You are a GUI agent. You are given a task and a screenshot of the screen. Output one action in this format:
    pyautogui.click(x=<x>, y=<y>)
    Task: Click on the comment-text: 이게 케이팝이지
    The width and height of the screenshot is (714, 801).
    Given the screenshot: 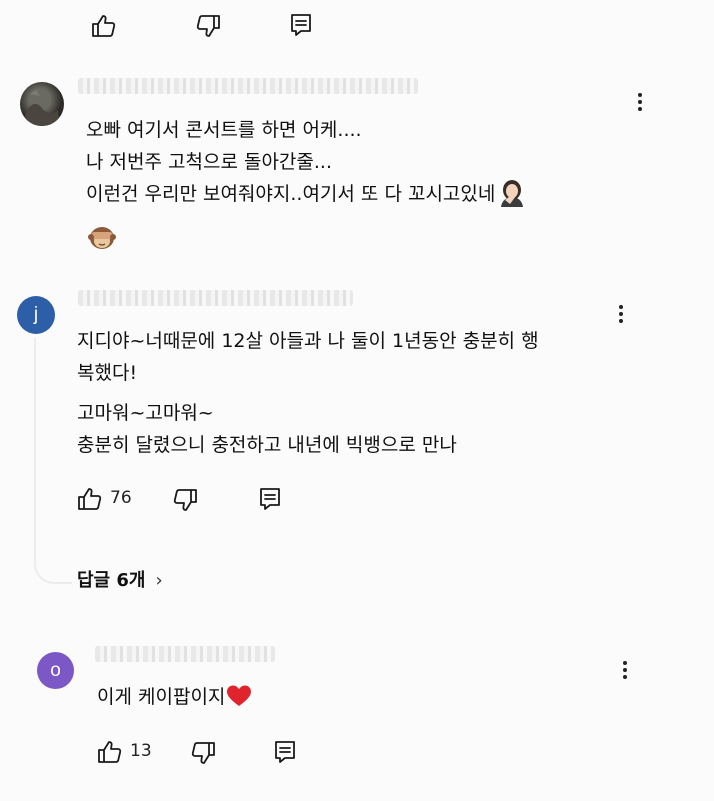 What is the action you would take?
    pyautogui.click(x=174, y=697)
    